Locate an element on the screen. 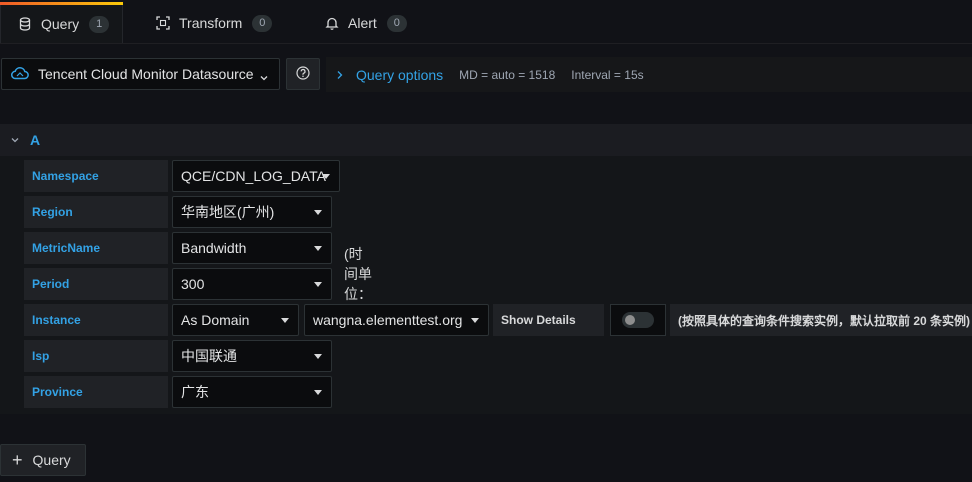  add-query-label: Query is located at coordinates (51, 460).